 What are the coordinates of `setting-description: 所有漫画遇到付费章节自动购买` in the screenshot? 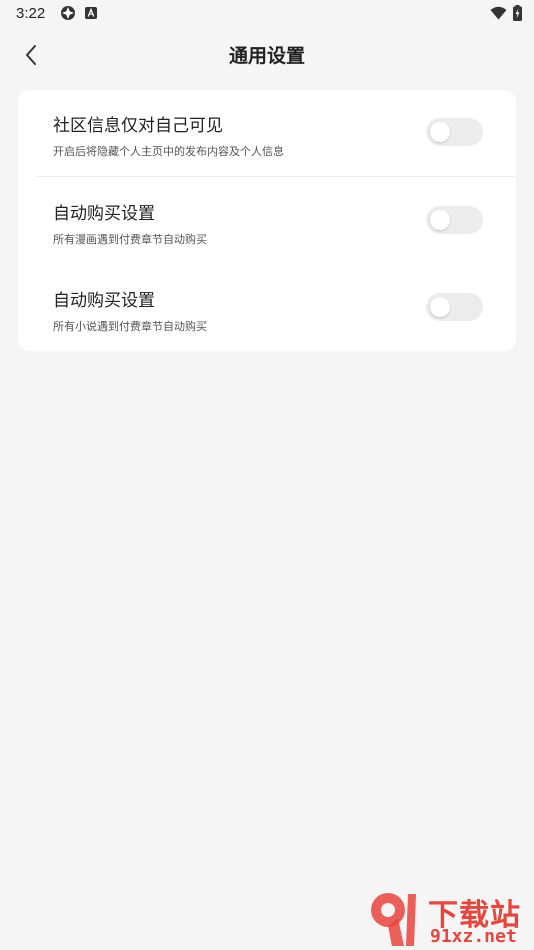 It's located at (130, 239).